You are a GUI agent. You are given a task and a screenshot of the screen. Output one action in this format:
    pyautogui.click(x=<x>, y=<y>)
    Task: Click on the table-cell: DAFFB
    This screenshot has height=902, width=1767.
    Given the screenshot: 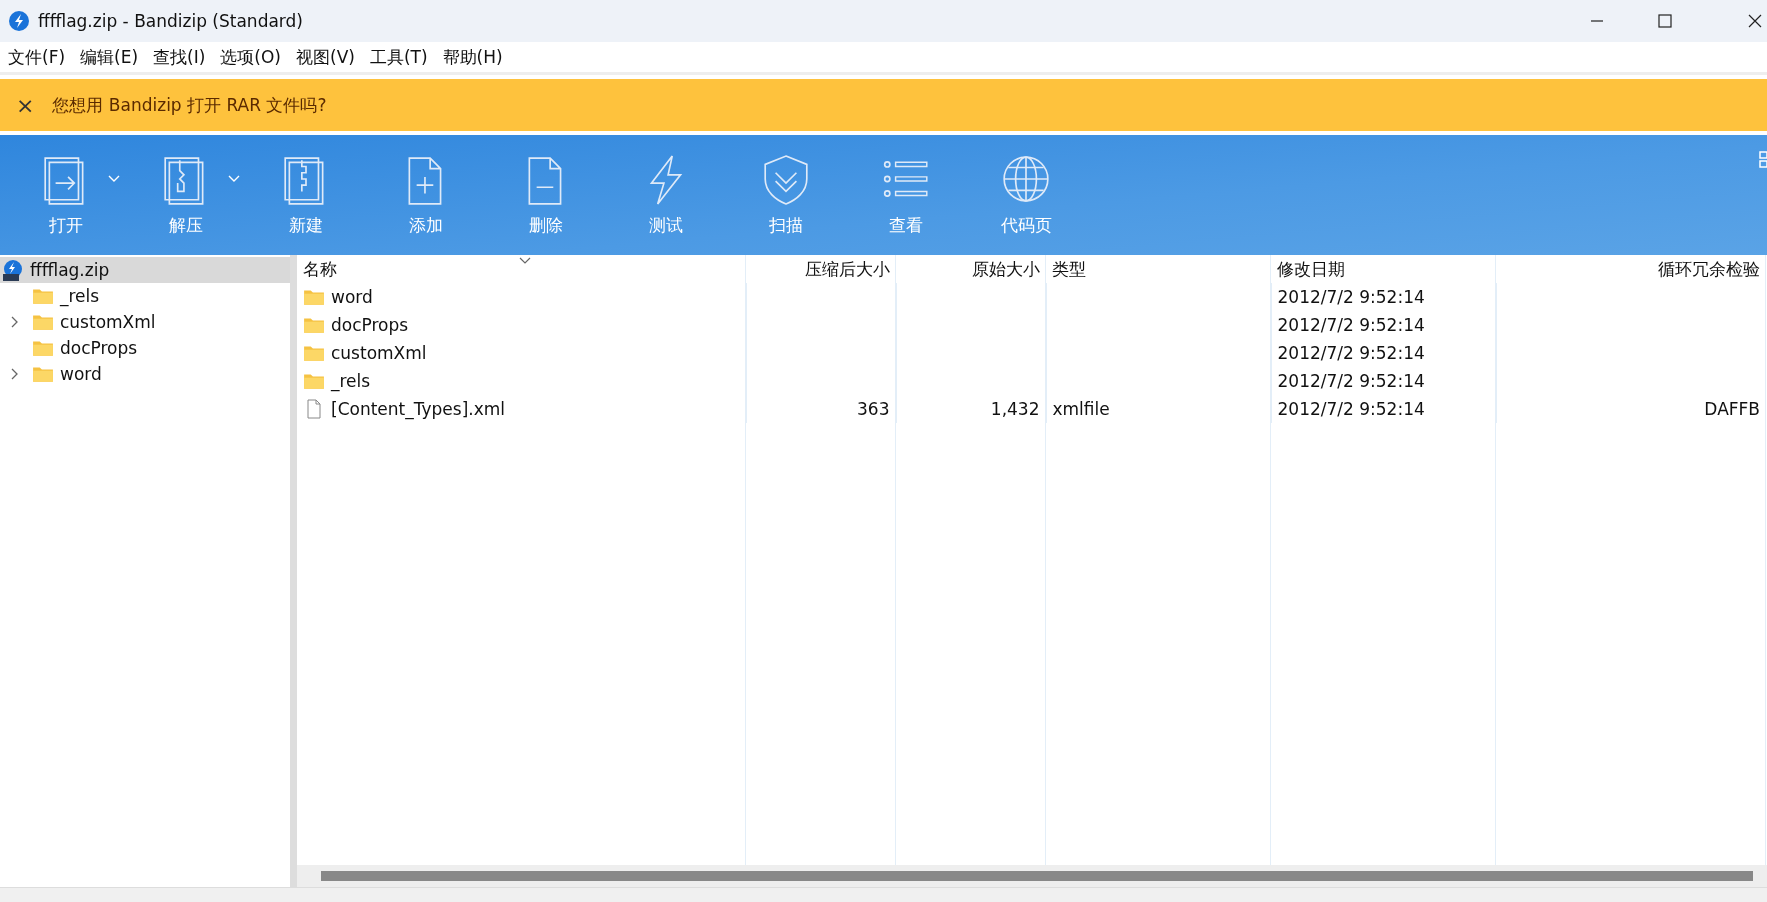 What is the action you would take?
    pyautogui.click(x=1732, y=409)
    